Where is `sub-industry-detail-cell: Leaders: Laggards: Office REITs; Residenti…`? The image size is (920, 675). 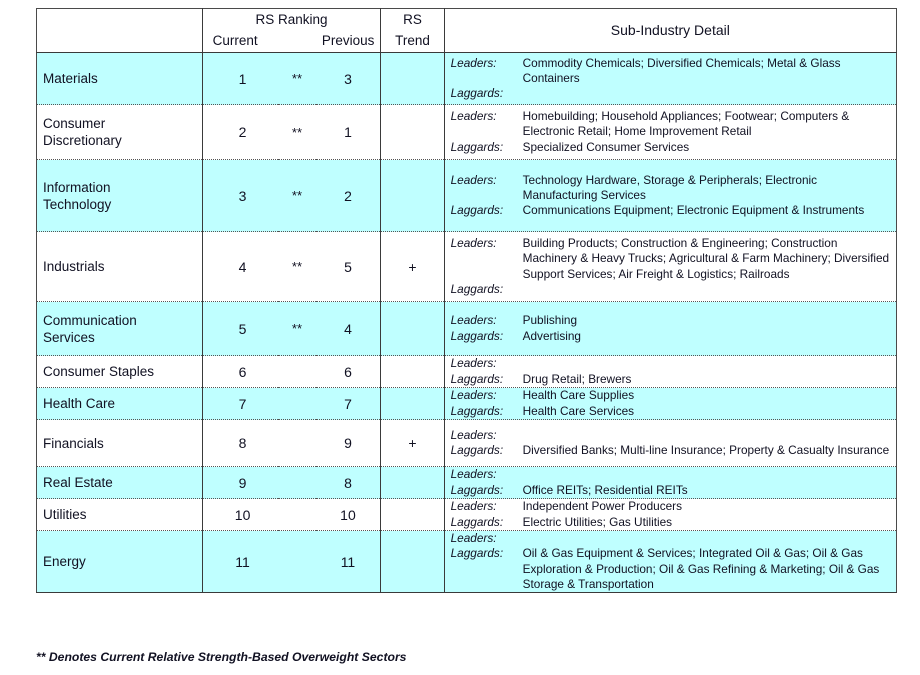 sub-industry-detail-cell: Leaders: Laggards: Office REITs; Residenti… is located at coordinates (670, 482).